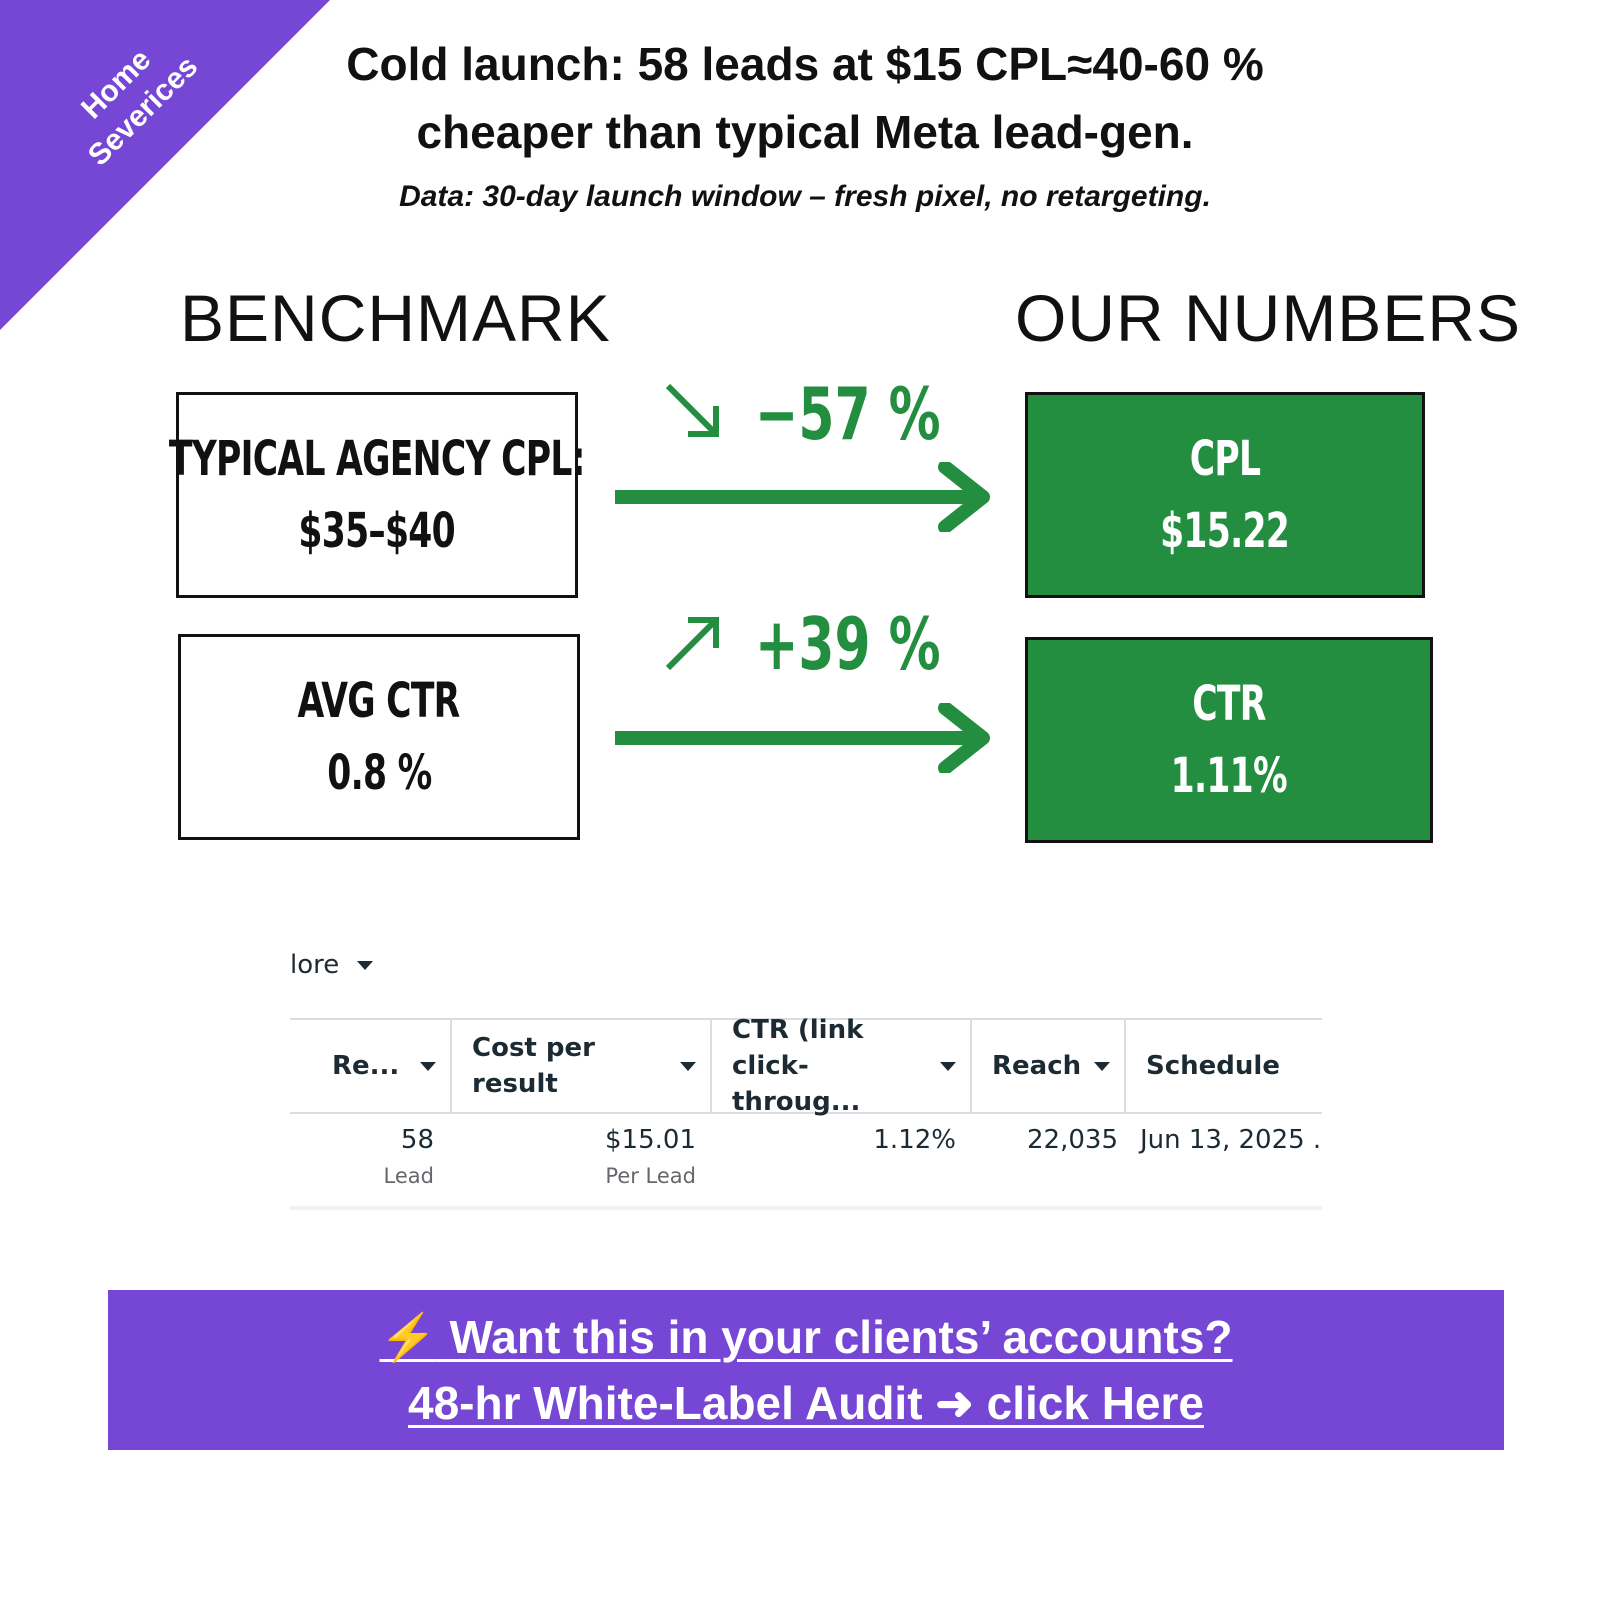  Describe the element at coordinates (1229, 776) in the screenshot. I see `our-ctr-value: 1.11%` at that location.